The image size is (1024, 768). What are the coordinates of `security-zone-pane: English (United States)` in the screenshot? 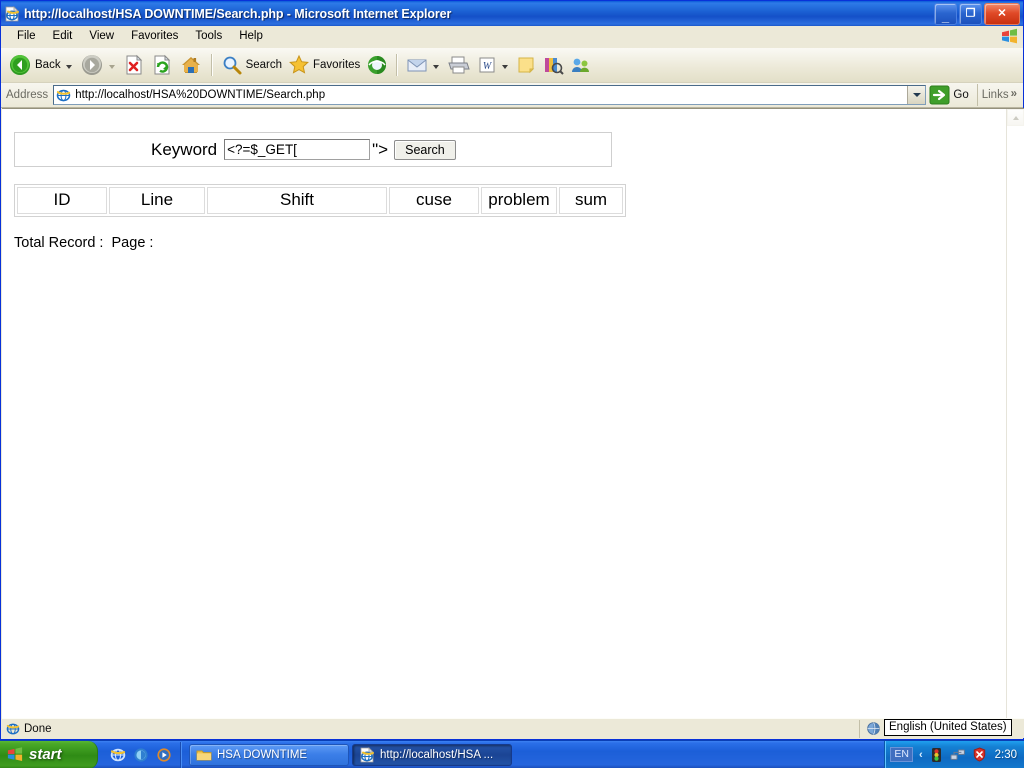 It's located at (942, 728).